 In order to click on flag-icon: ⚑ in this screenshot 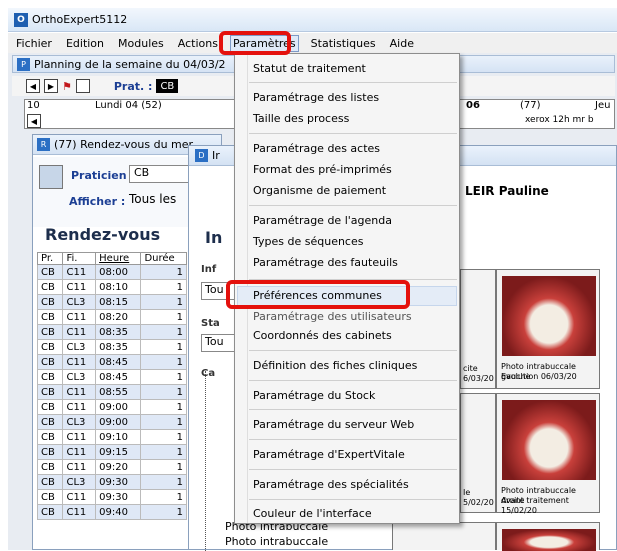, I will do `click(67, 86)`.